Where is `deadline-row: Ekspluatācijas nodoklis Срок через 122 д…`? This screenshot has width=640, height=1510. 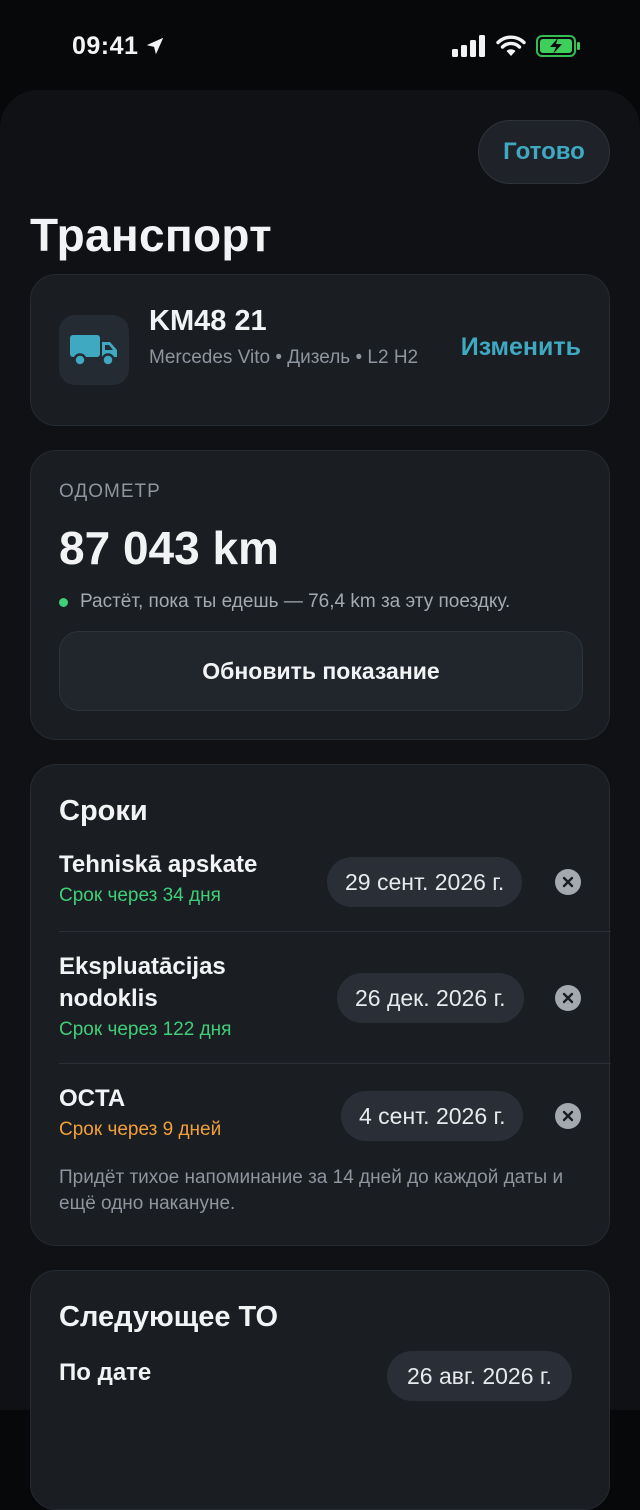 deadline-row: Ekspluatācijas nodoklis Срок через 122 д… is located at coordinates (189, 996).